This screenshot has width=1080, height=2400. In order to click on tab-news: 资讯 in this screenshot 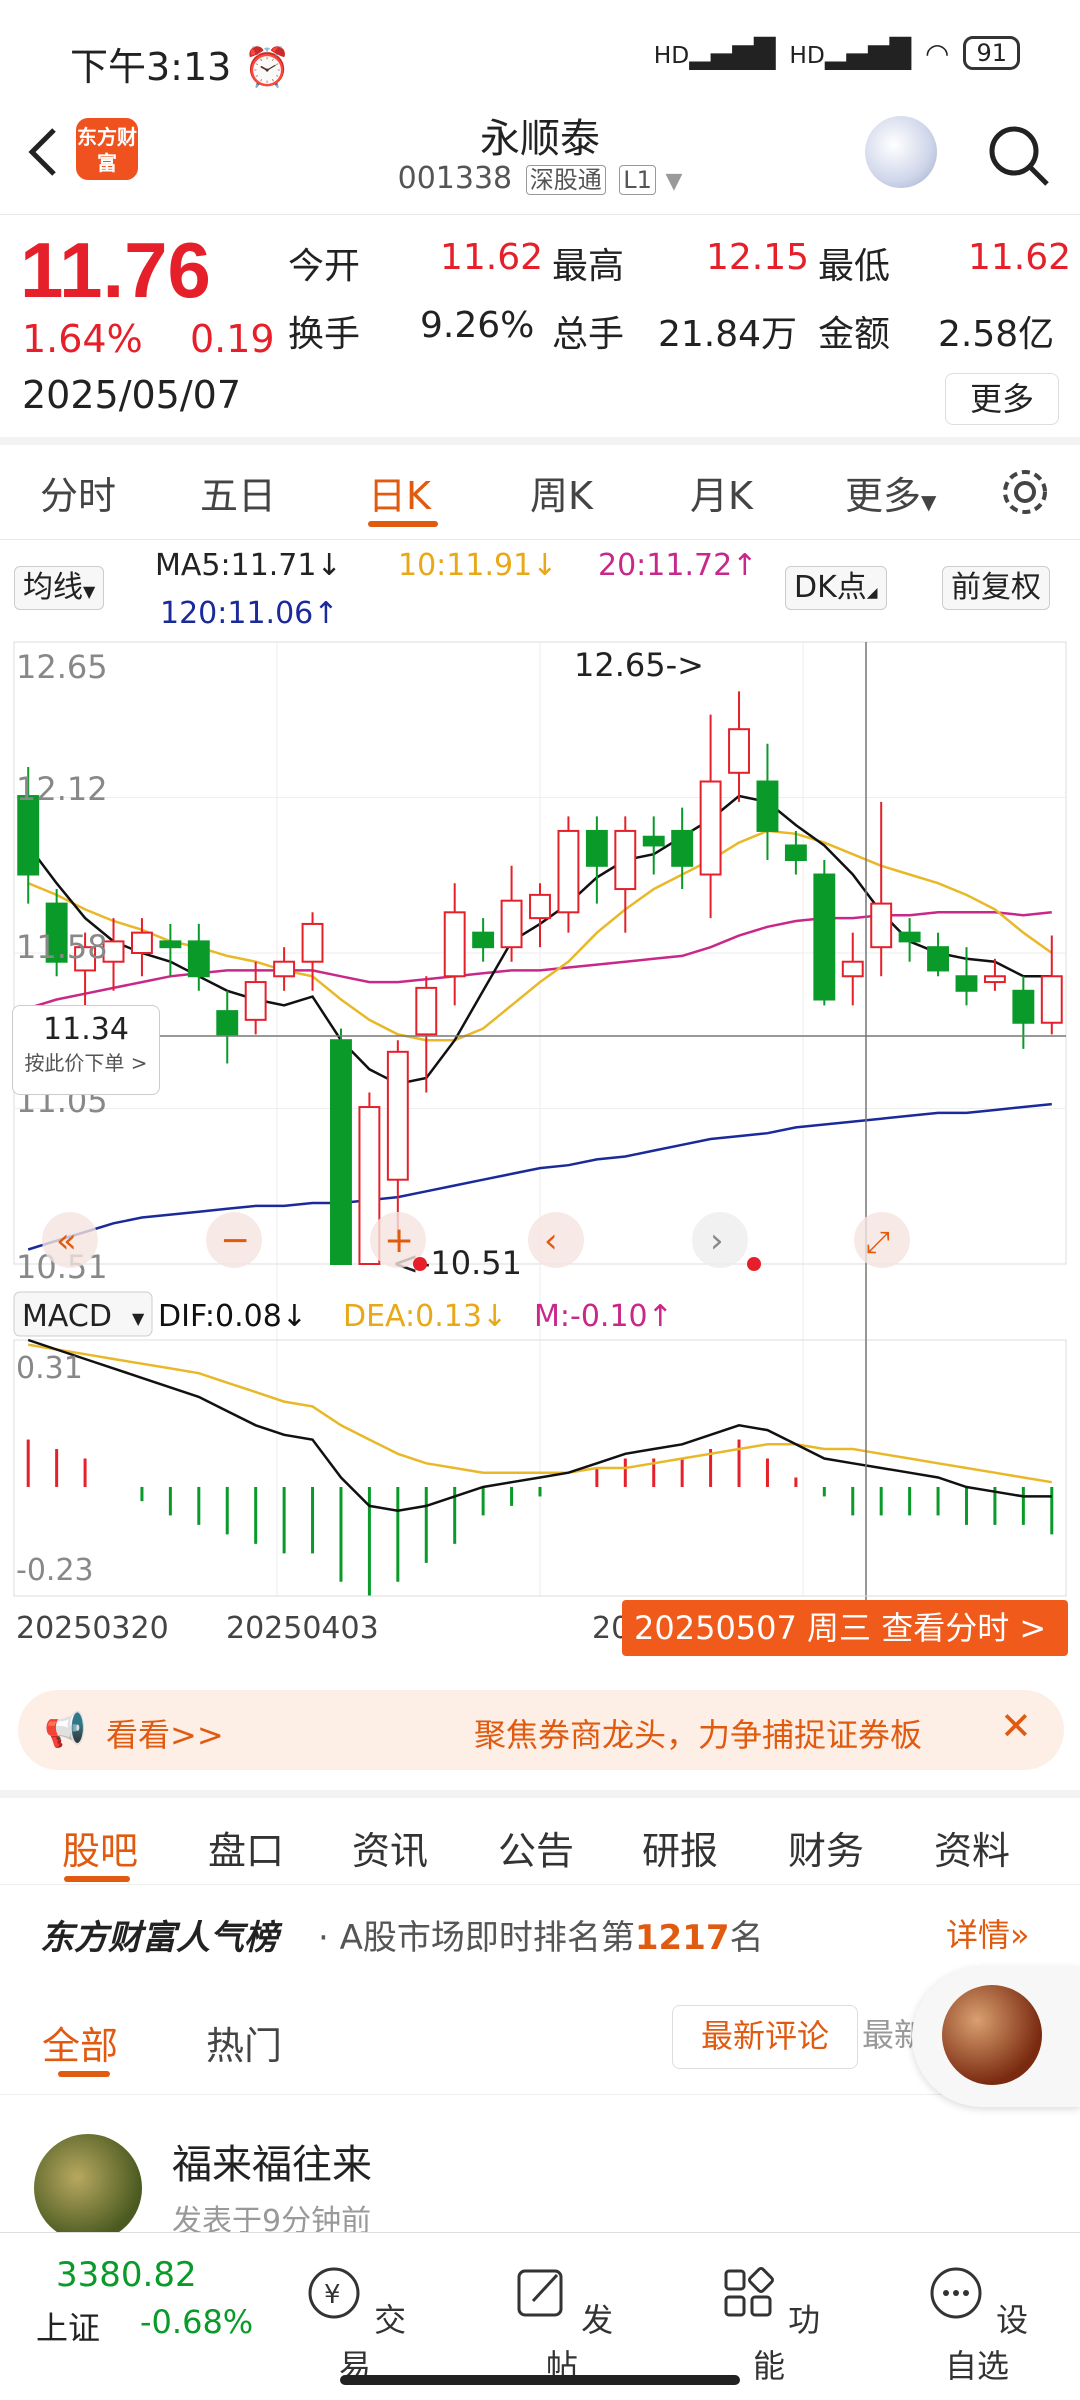, I will do `click(390, 1847)`.